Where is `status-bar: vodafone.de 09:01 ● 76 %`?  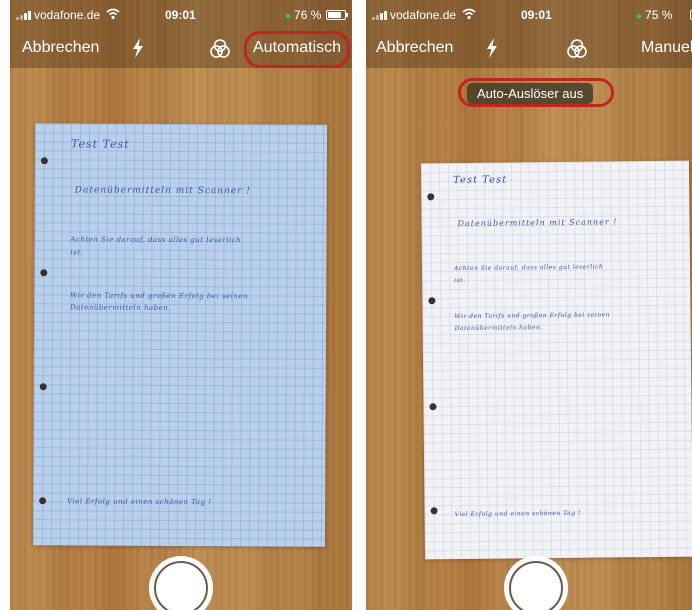
status-bar: vodafone.de 09:01 ● 76 % is located at coordinates (181, 15).